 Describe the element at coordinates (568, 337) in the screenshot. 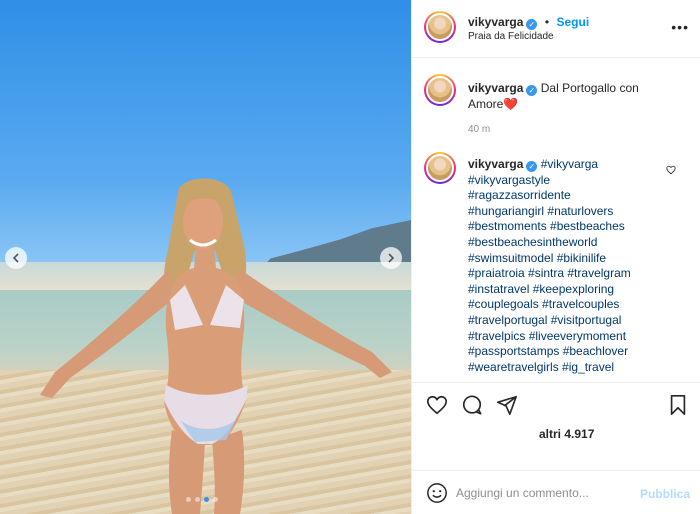

I see `hashtag-line: #travelpics #liveeverymoment` at that location.